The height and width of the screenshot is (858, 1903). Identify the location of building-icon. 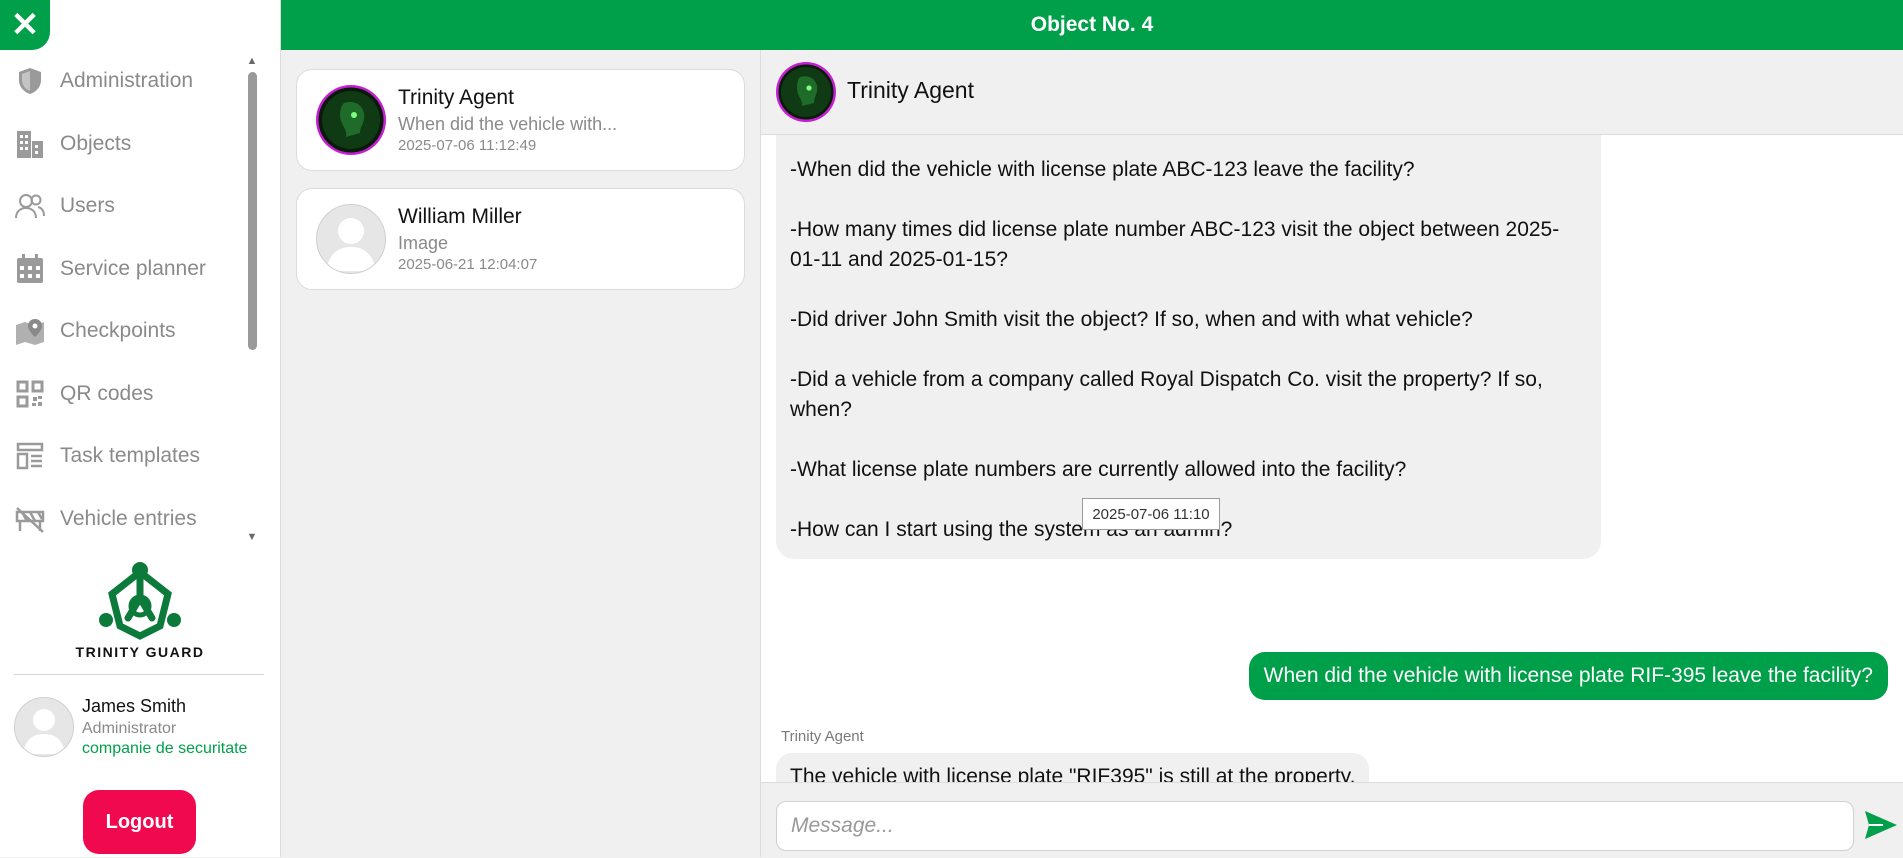
(30, 144).